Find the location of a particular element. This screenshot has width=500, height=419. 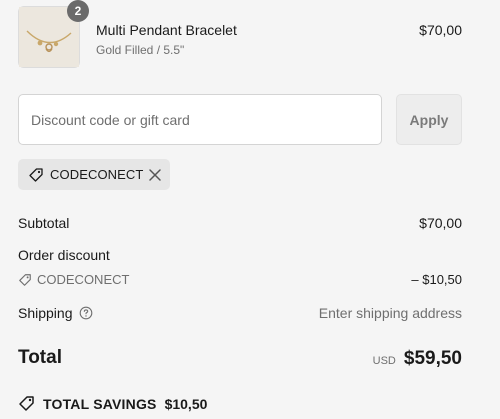

product-price: $70,00 is located at coordinates (440, 30).